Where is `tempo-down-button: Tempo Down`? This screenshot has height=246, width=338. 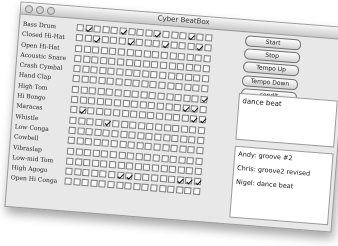
tempo-down-button: Tempo Down is located at coordinates (270, 82).